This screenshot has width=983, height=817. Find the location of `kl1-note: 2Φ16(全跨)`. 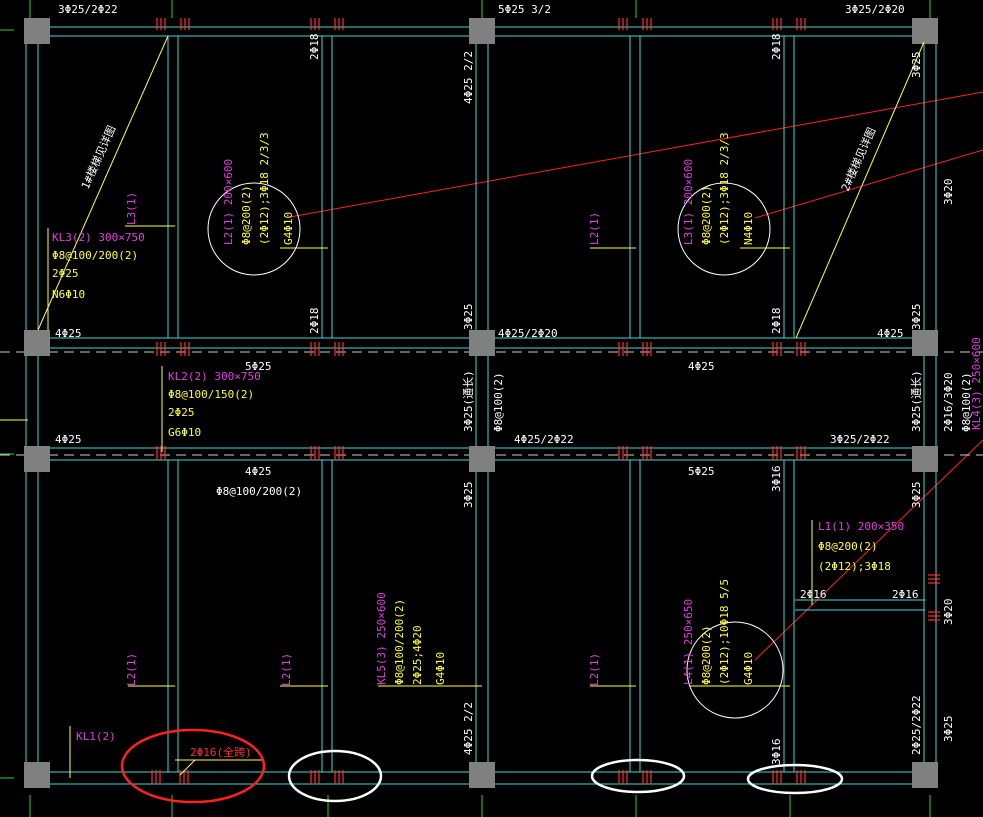

kl1-note: 2Φ16(全跨) is located at coordinates (221, 752).